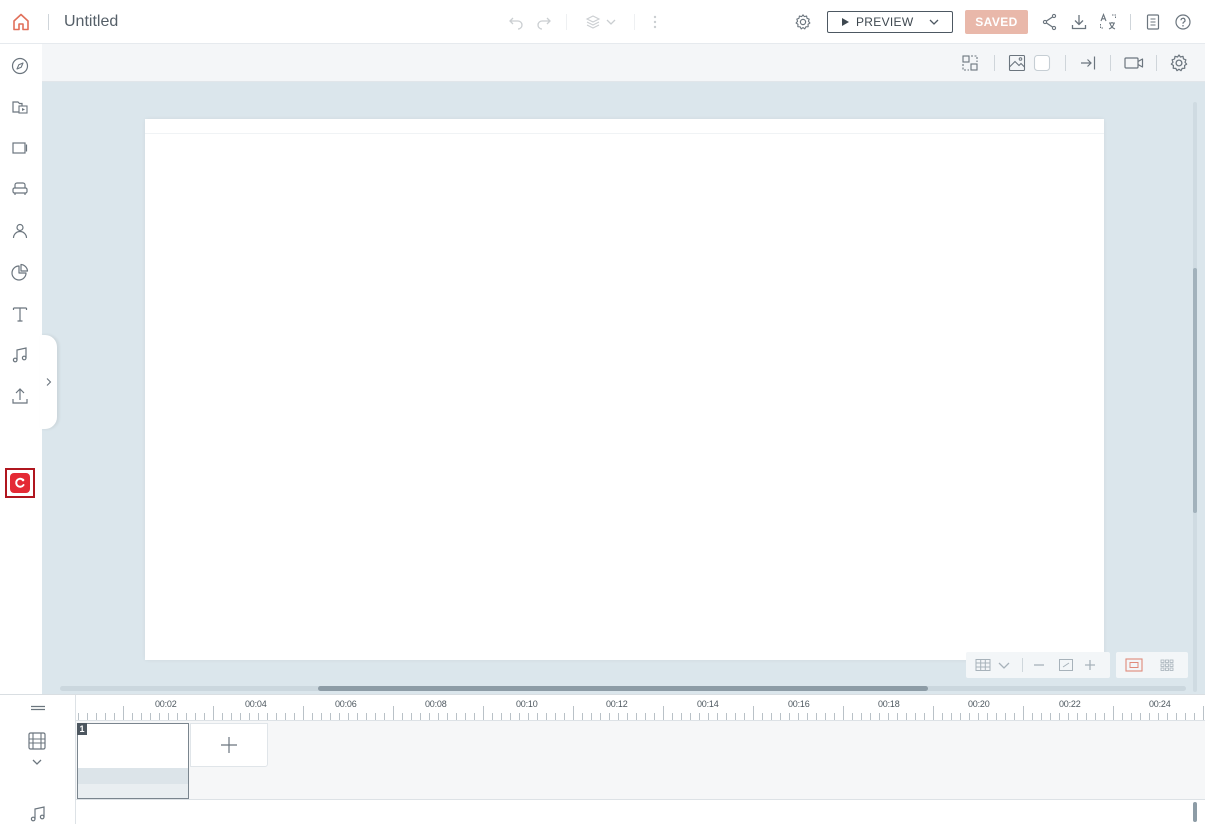 This screenshot has width=1205, height=824. What do you see at coordinates (623, 688) in the screenshot?
I see `horizontal-scrollbar-thumb` at bounding box center [623, 688].